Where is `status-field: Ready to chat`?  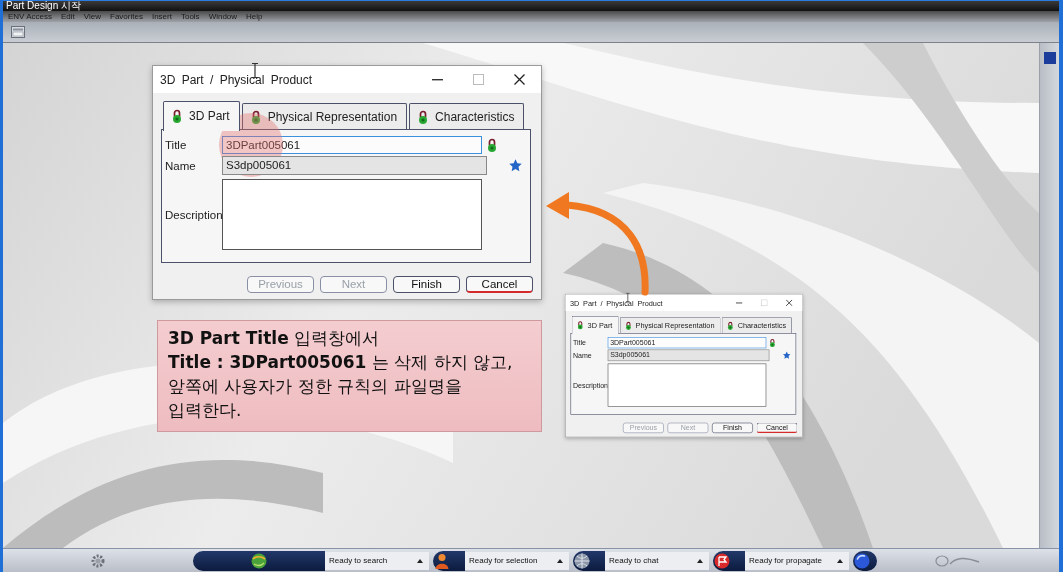
status-field: Ready to chat is located at coordinates (657, 560).